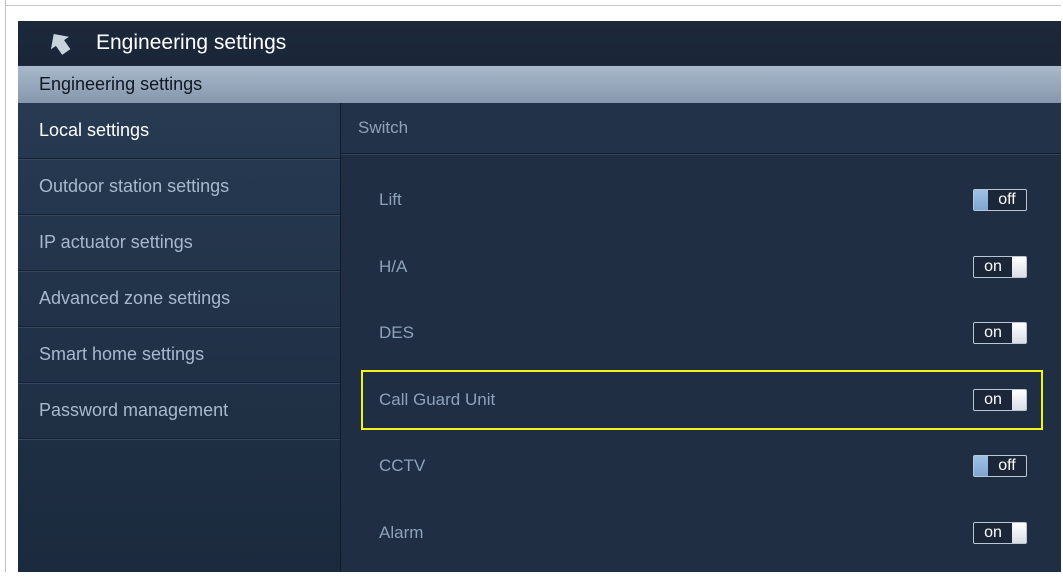  I want to click on sidebar-item-ip-actuator-settings: IP actuator settings, so click(179, 243).